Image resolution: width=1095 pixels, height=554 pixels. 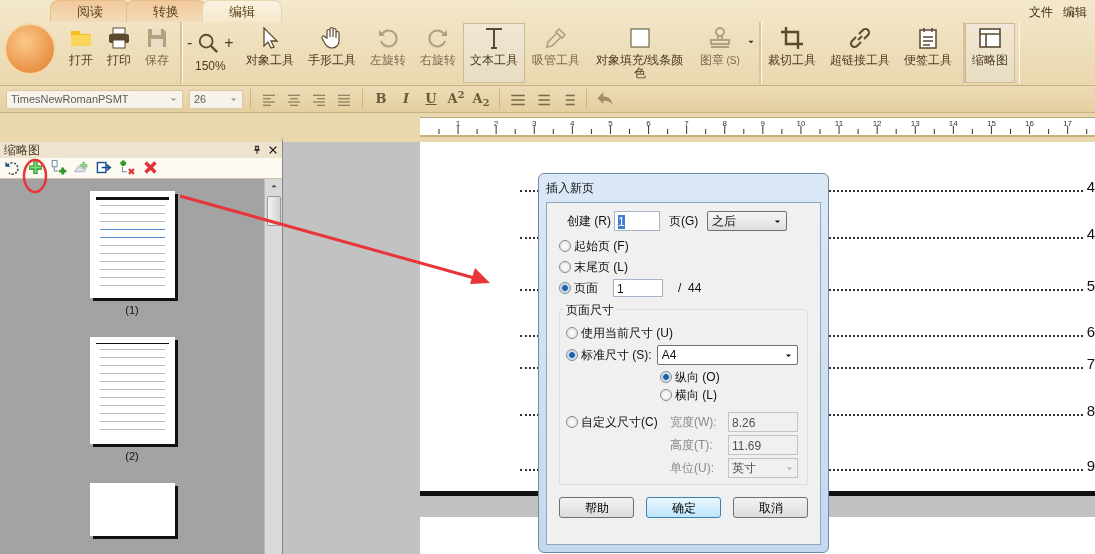 What do you see at coordinates (791, 38) in the screenshot?
I see `crop-icon` at bounding box center [791, 38].